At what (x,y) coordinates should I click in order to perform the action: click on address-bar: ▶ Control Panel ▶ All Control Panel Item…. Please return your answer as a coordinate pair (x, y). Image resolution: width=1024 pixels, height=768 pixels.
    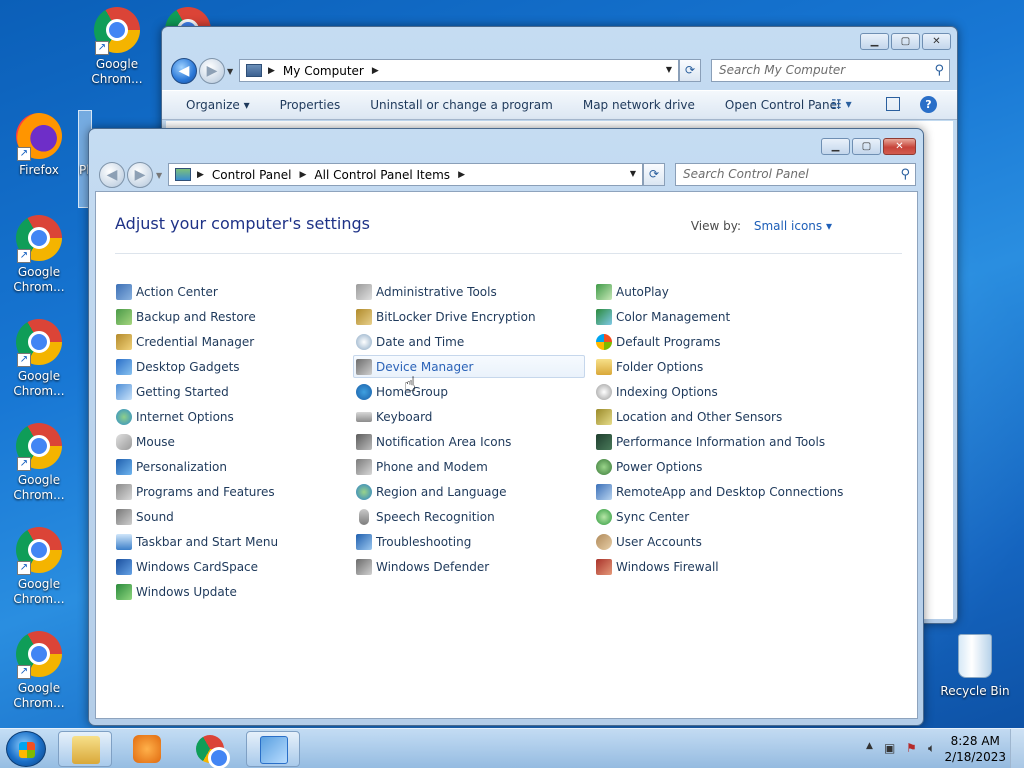
    Looking at the image, I should click on (405, 174).